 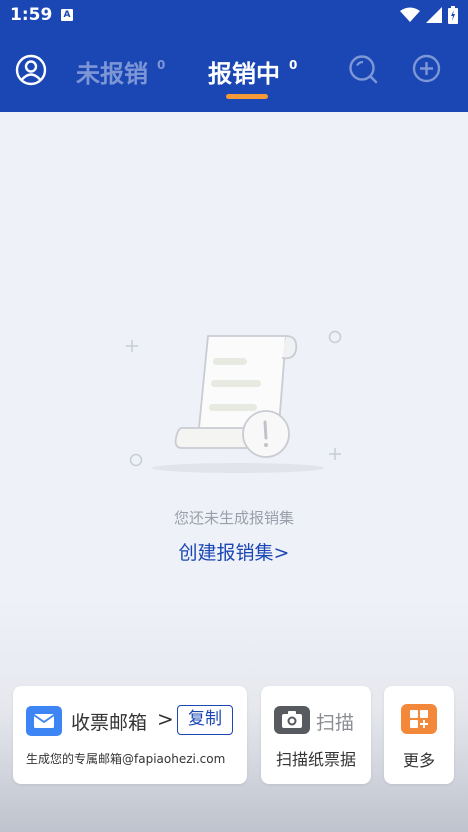 I want to click on top-navigation: 未报销 0 报销中 0, so click(x=234, y=72).